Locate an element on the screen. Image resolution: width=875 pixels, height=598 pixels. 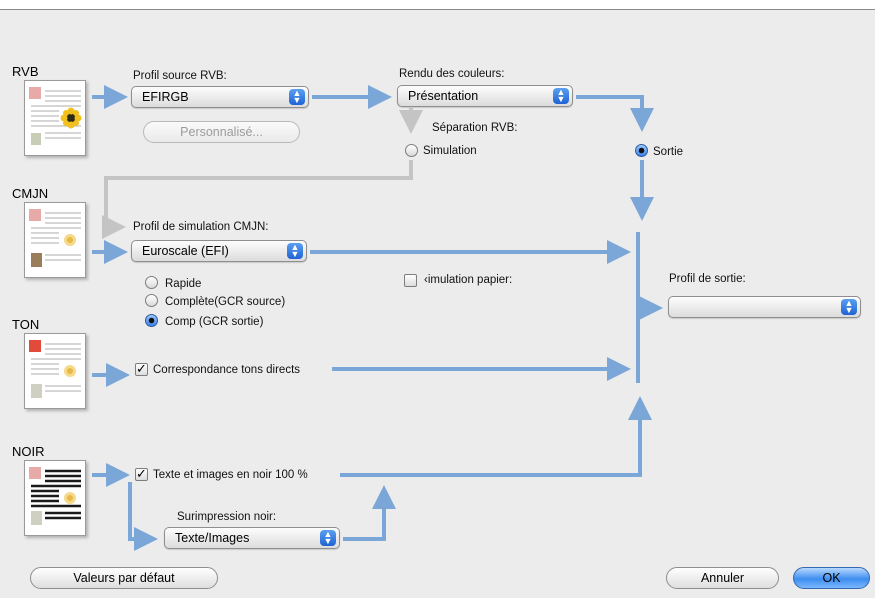
defaults-button: Valeurs par défaut is located at coordinates (124, 578).